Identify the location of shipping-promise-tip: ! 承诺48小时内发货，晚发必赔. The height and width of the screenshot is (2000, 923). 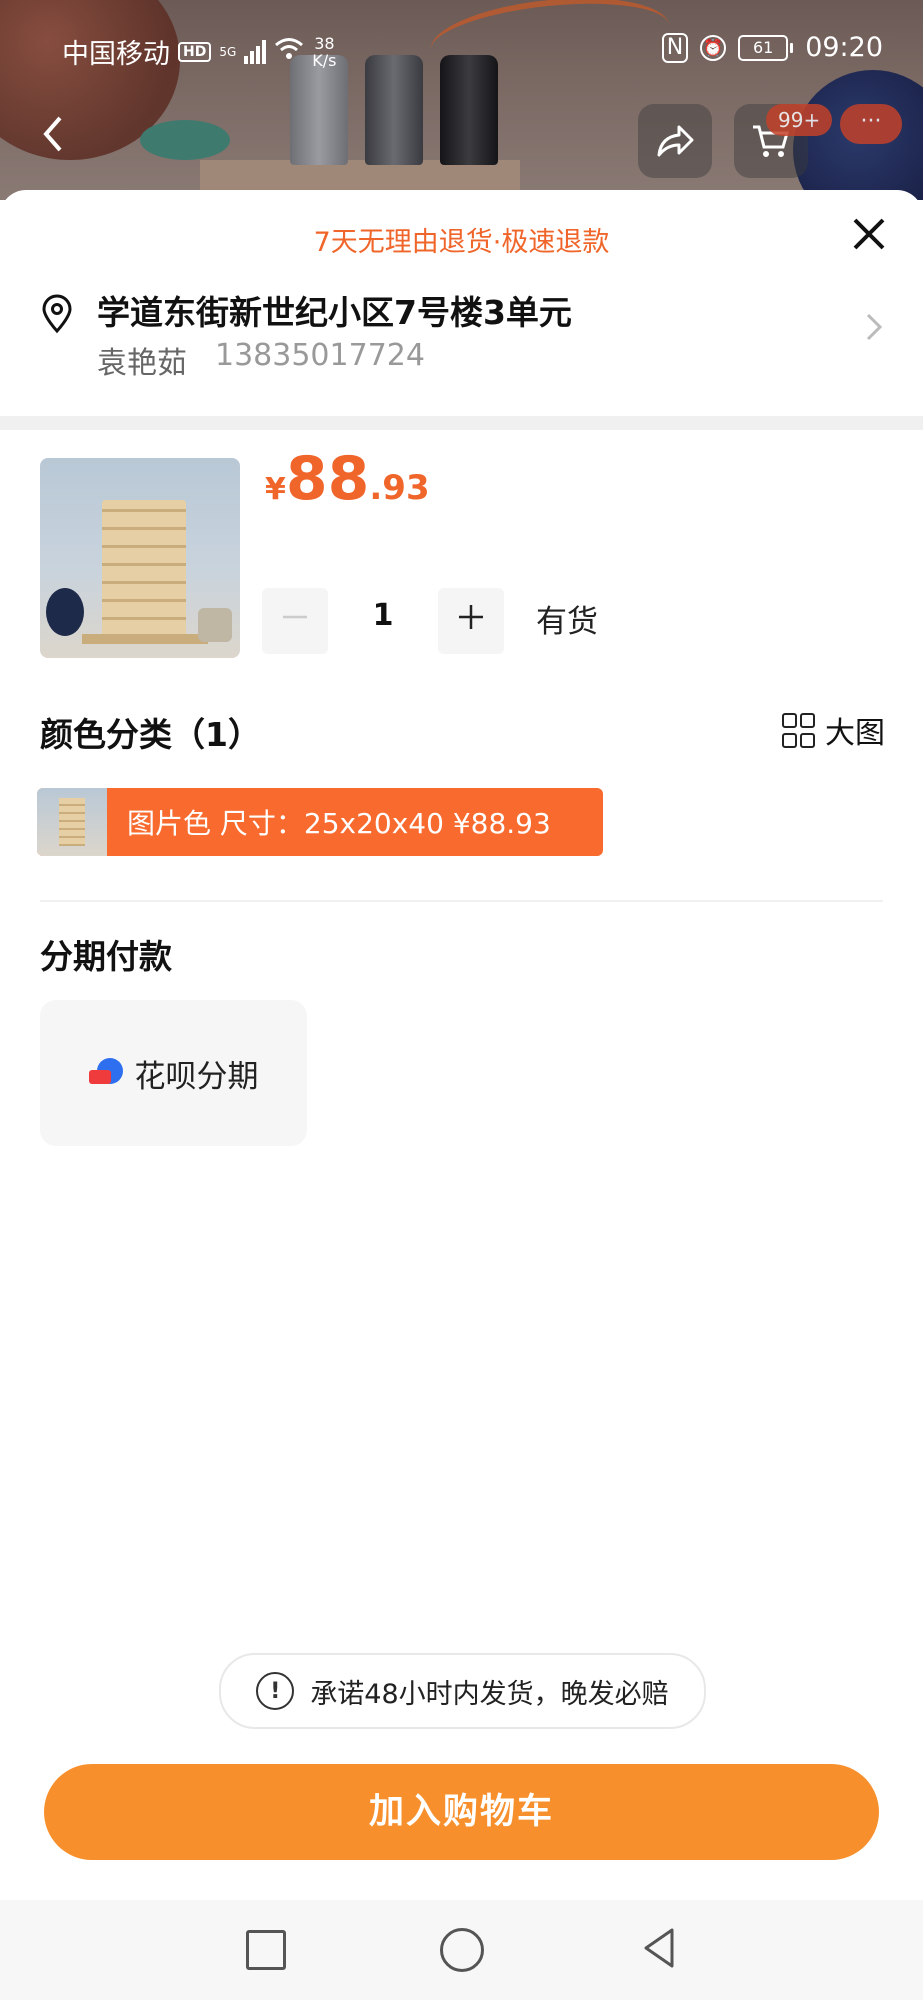
(462, 1691).